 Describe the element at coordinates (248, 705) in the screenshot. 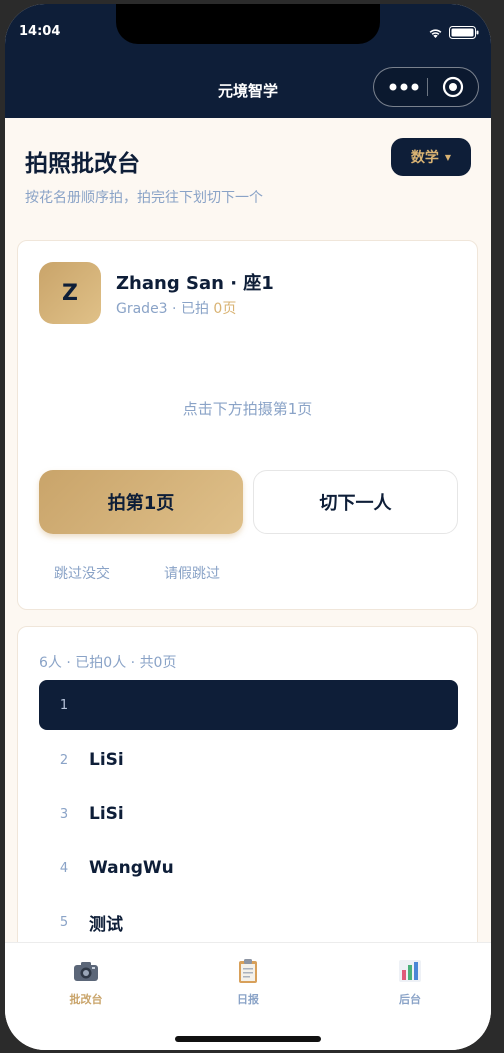

I see `roster-row-active: 1` at that location.